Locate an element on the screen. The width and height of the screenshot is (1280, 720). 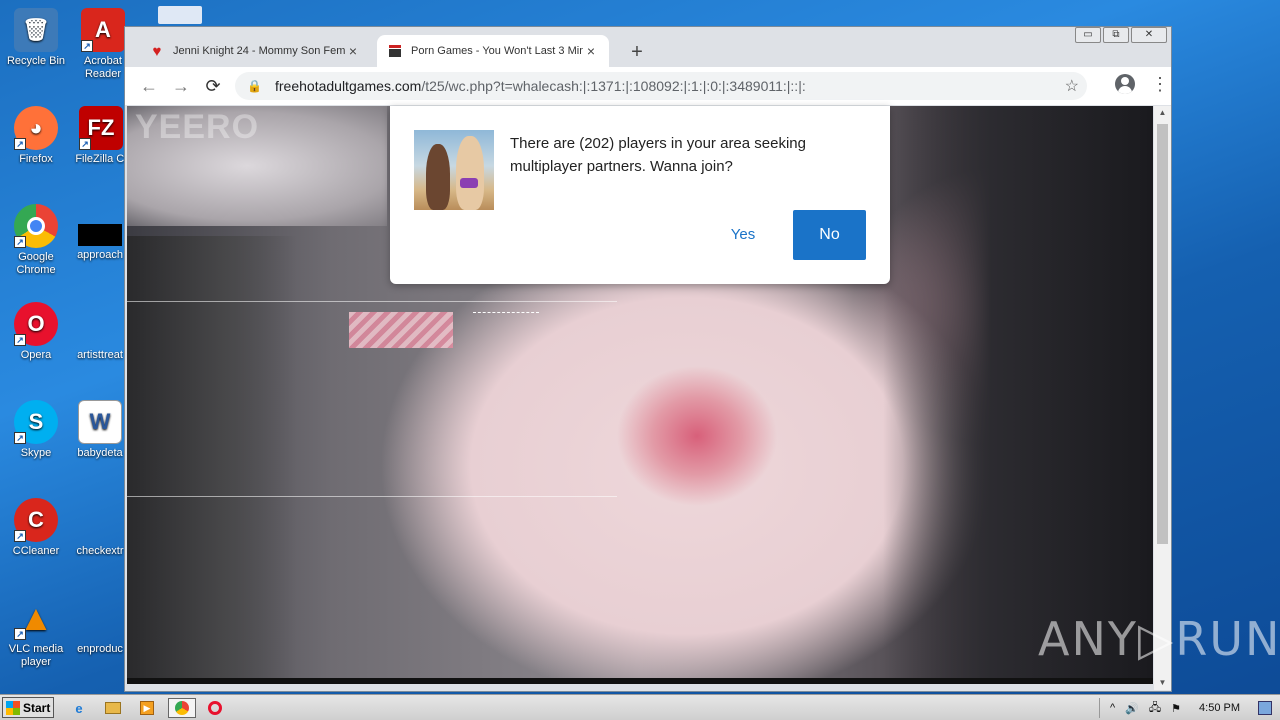
desktop-icon-label: Google Chrome is located at coordinates (36, 263).